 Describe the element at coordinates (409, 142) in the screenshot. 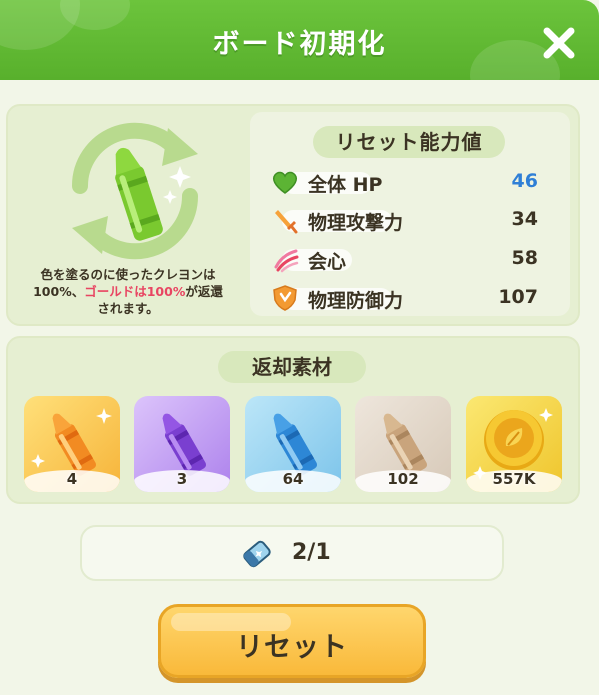

I see `reset-stats-title: リセット能力値` at that location.